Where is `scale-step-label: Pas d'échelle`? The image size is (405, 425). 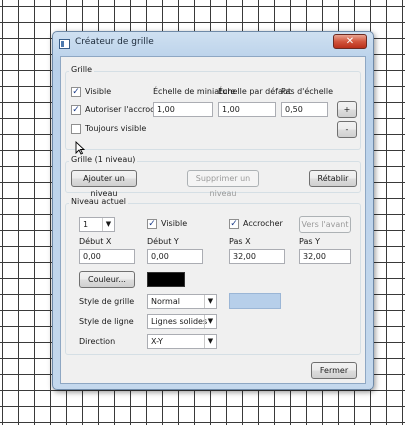 scale-step-label: Pas d'échelle is located at coordinates (307, 91).